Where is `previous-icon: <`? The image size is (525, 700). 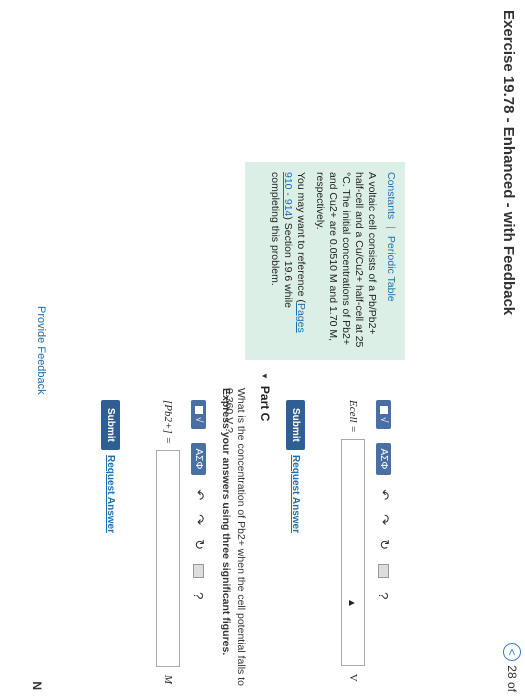
previous-icon: < is located at coordinates (512, 652).